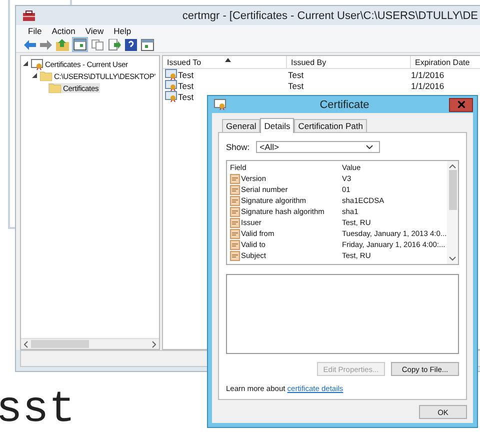 Image resolution: width=480 pixels, height=434 pixels. What do you see at coordinates (277, 125) in the screenshot?
I see `tab: Details` at bounding box center [277, 125].